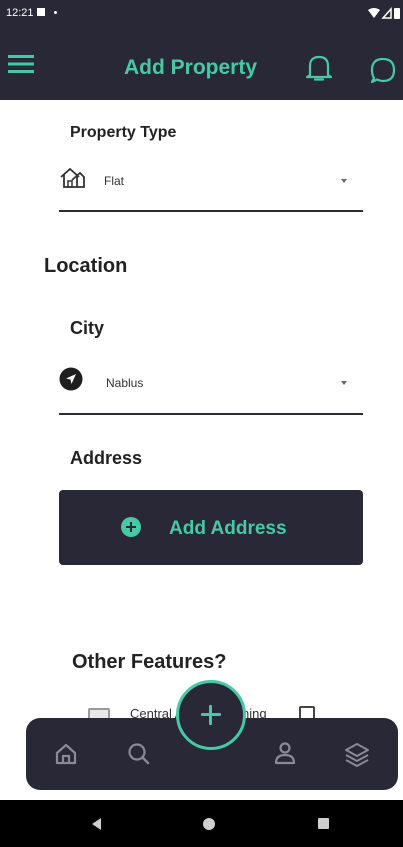  I want to click on chat-icon, so click(383, 70).